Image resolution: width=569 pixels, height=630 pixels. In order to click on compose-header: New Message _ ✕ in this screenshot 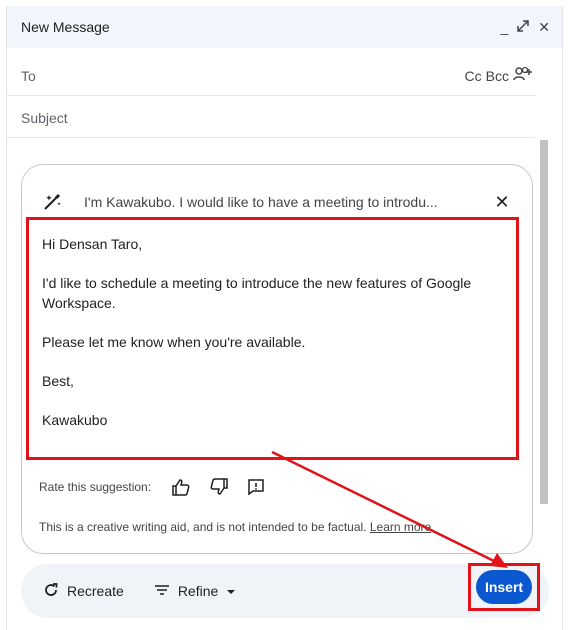, I will do `click(284, 27)`.